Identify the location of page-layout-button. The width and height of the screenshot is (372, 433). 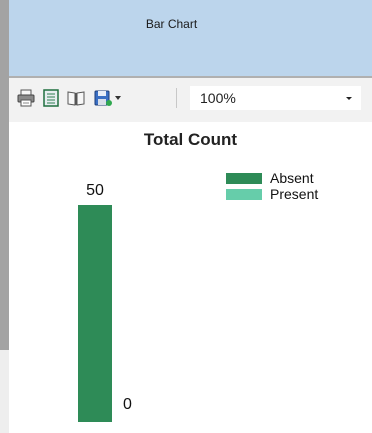
(76, 98).